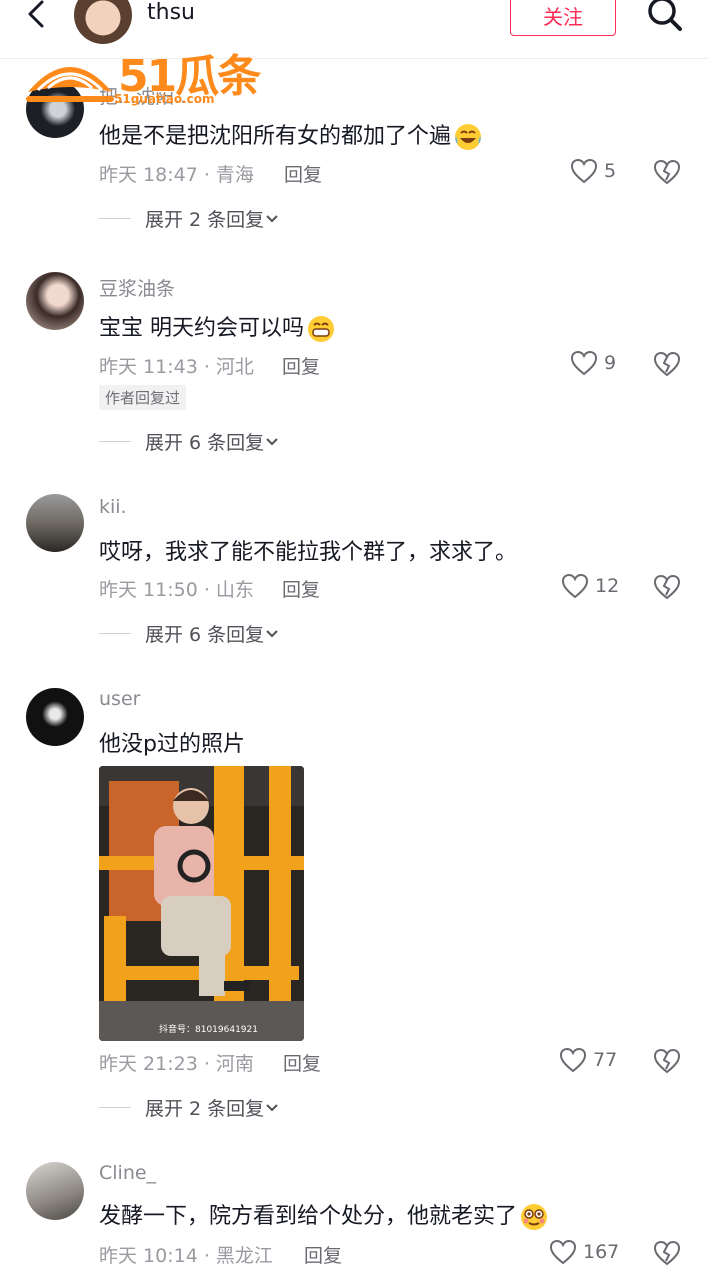 The height and width of the screenshot is (1280, 708). What do you see at coordinates (176, 1064) in the screenshot?
I see `comment-time-location: 昨天 21:23 · 河南` at bounding box center [176, 1064].